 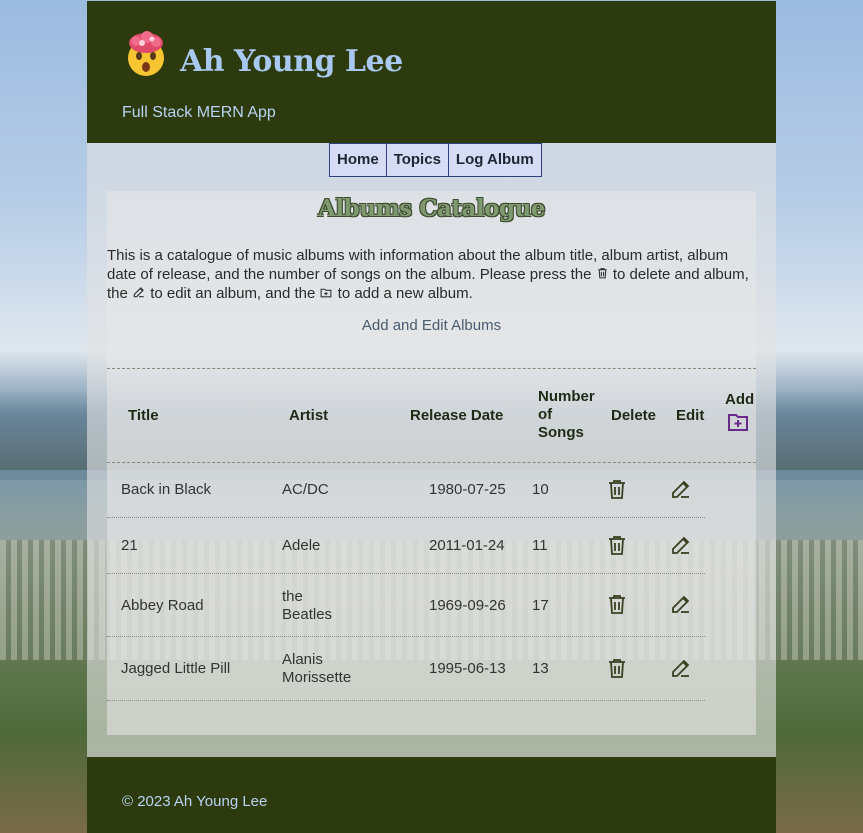 What do you see at coordinates (417, 160) in the screenshot?
I see `nav-topics-link: Topics` at bounding box center [417, 160].